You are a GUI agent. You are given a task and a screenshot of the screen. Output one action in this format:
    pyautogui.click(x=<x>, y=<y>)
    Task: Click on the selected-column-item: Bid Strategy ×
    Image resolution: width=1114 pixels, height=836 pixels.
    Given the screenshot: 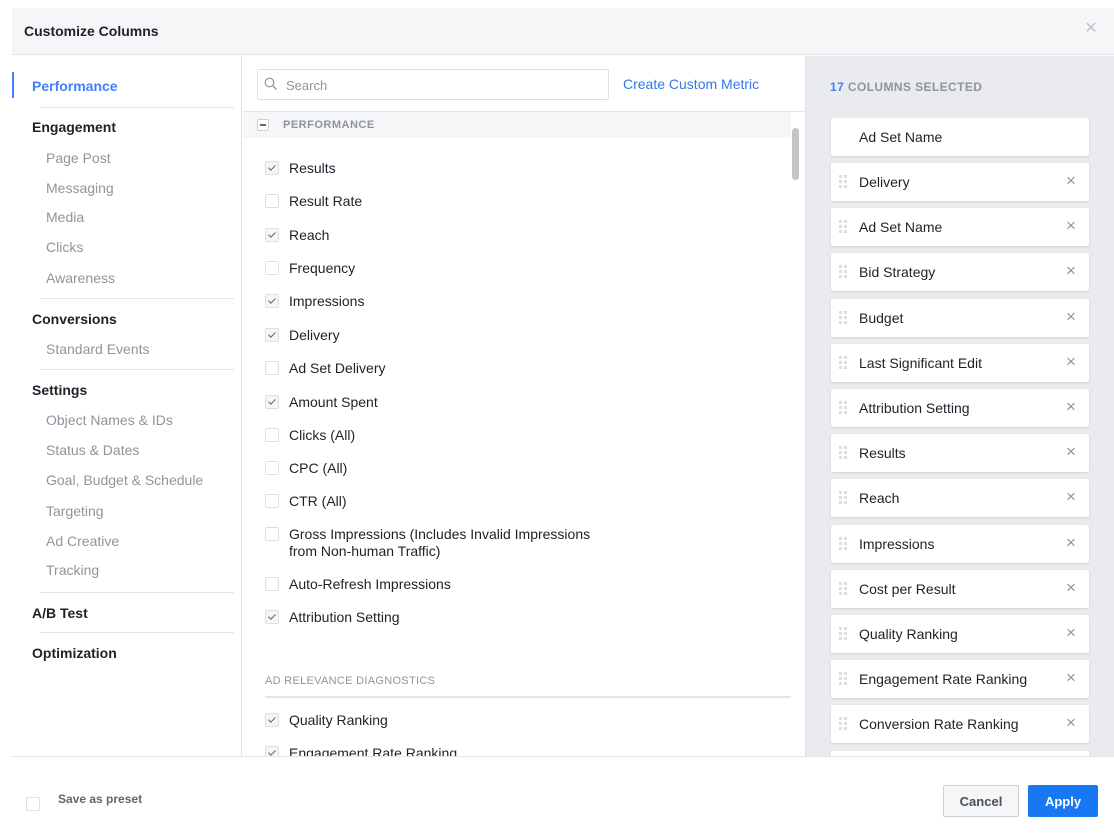 What is the action you would take?
    pyautogui.click(x=960, y=272)
    